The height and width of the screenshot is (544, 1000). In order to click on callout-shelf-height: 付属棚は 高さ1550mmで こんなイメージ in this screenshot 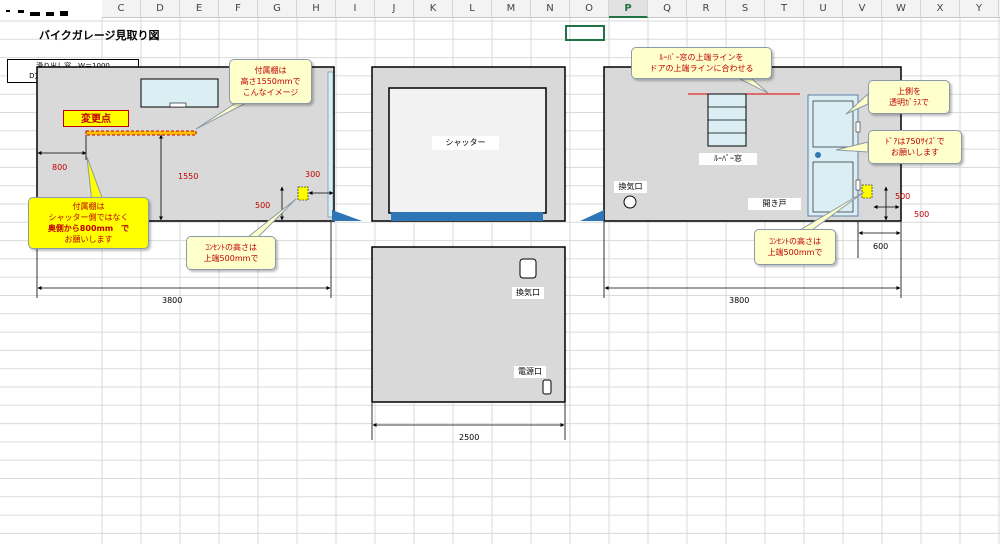, I will do `click(270, 81)`.